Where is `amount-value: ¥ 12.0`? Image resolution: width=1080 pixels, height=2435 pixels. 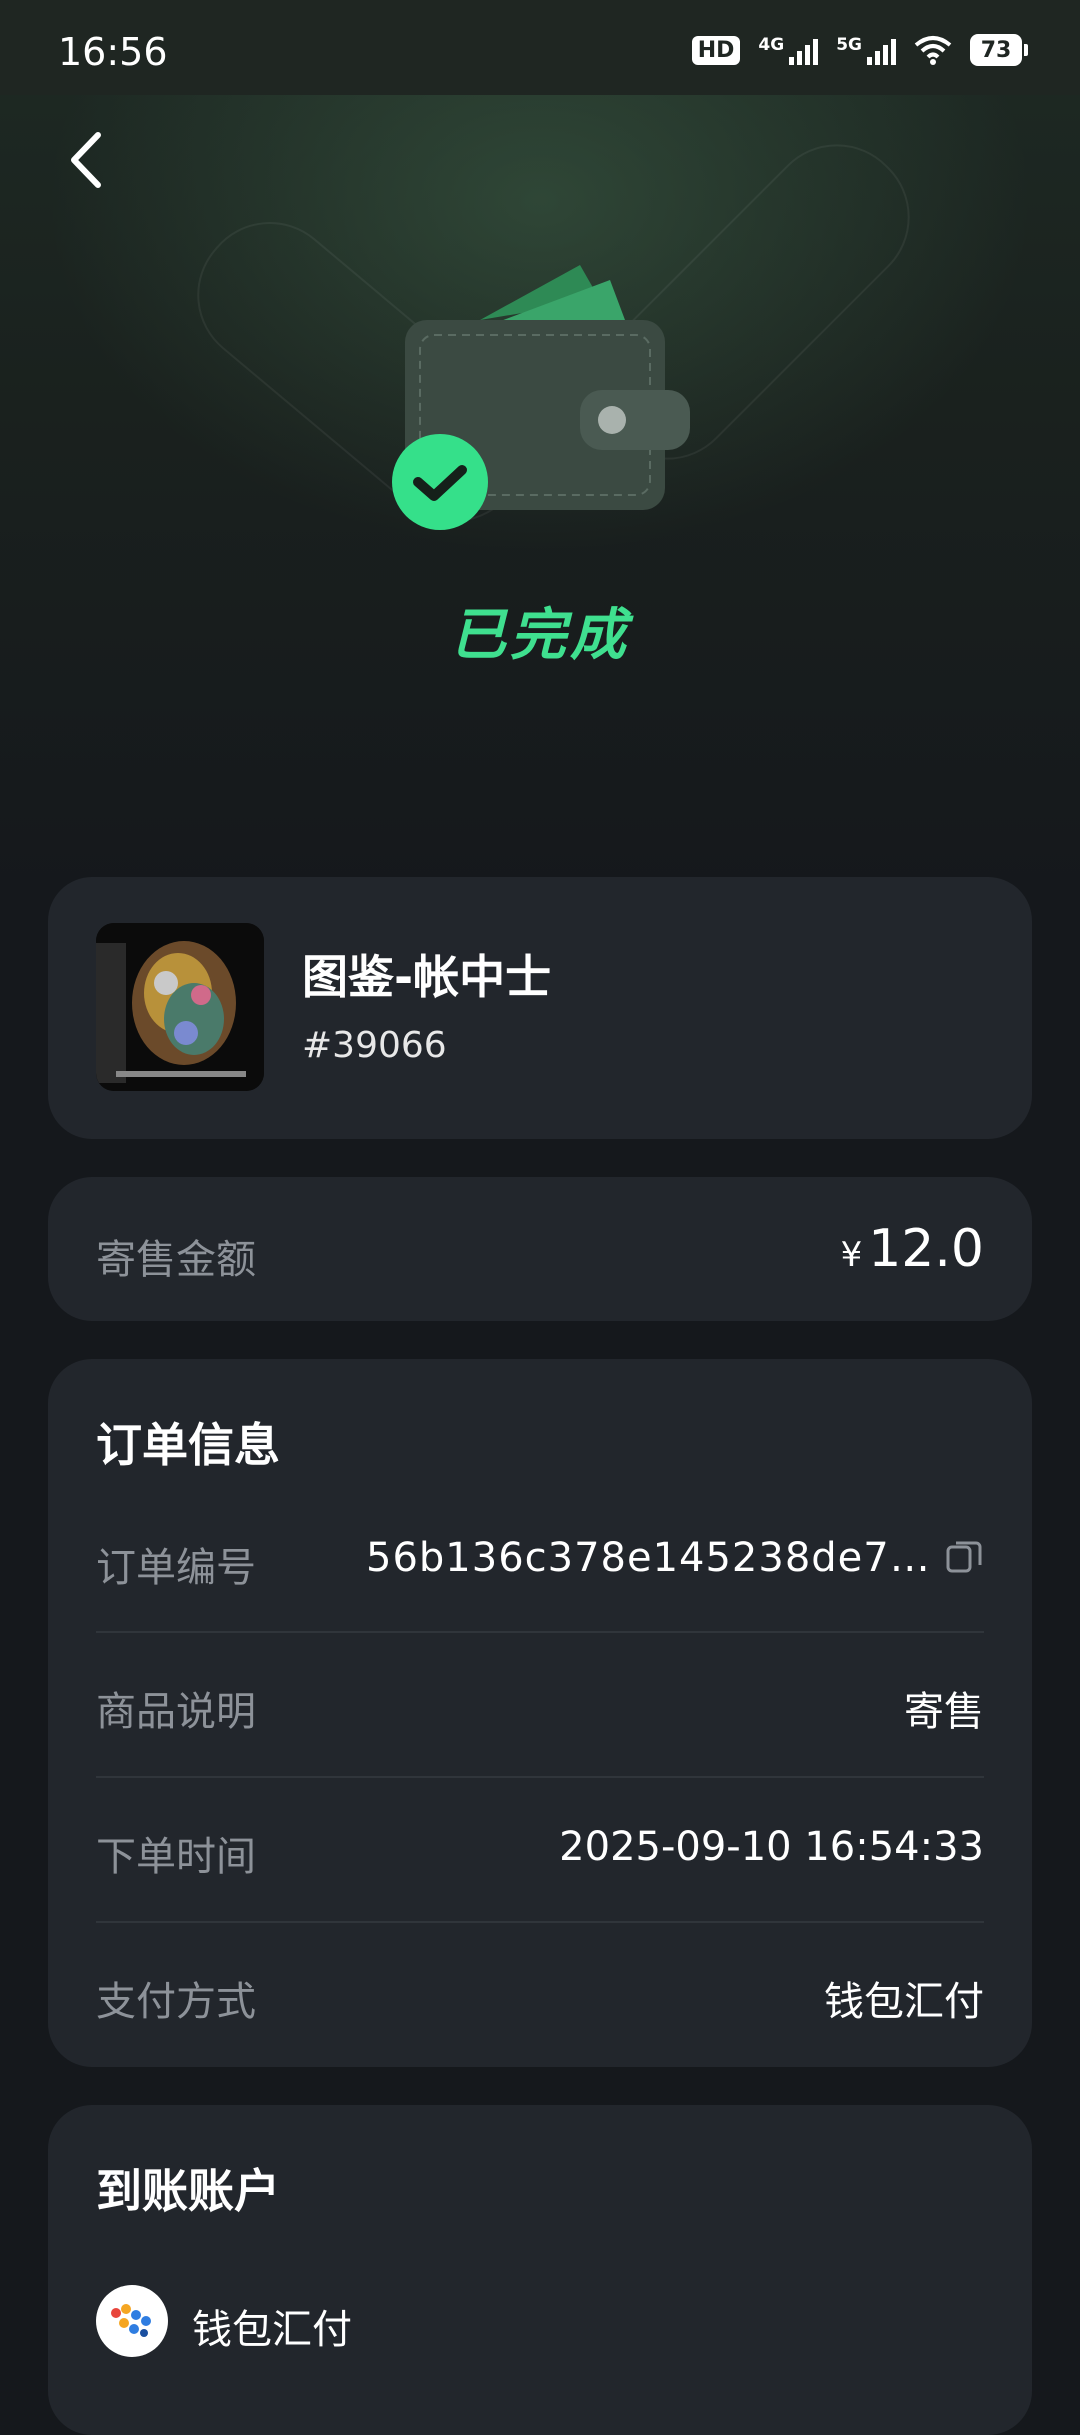
amount-value: ¥ 12.0 is located at coordinates (912, 1249).